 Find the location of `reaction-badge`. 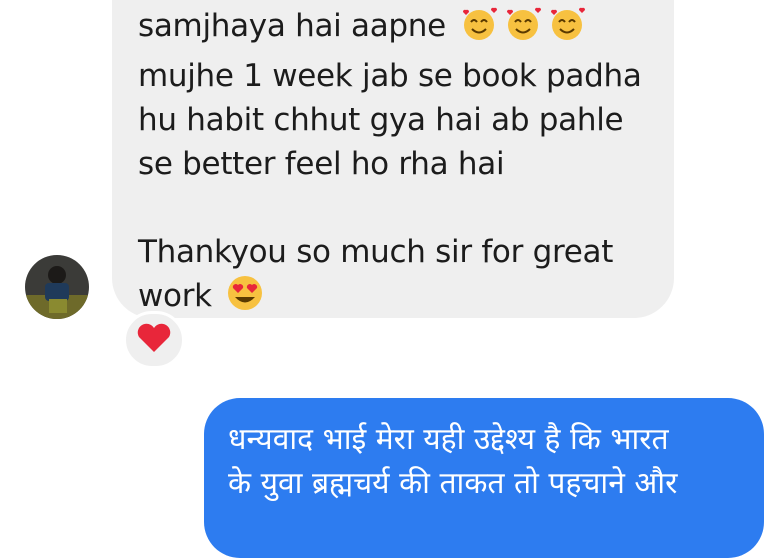

reaction-badge is located at coordinates (154, 340).